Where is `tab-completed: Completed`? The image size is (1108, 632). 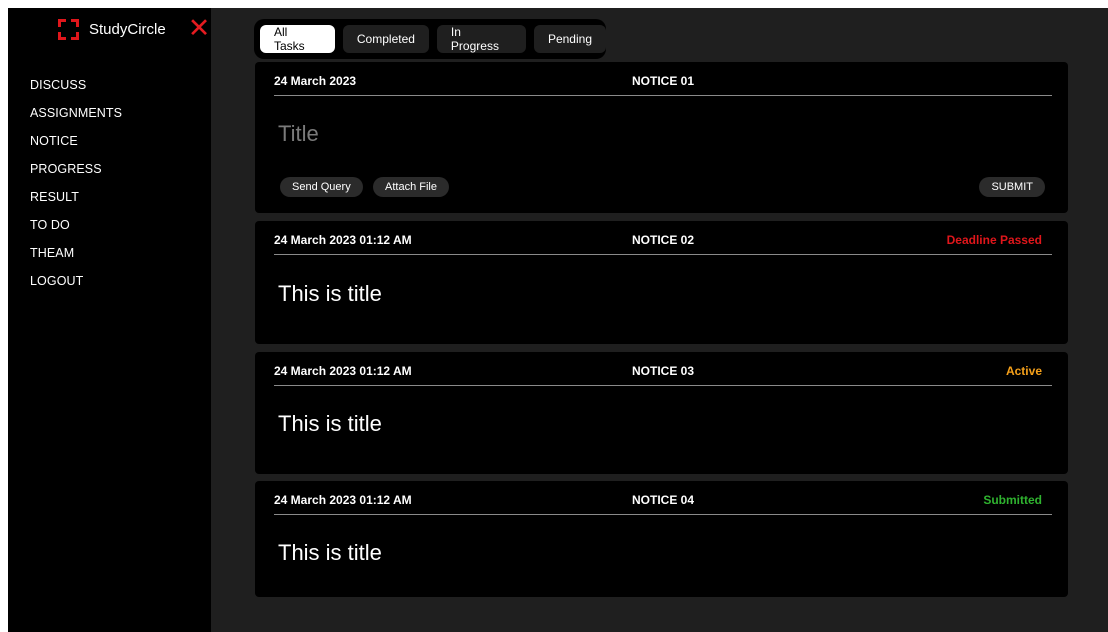
tab-completed: Completed is located at coordinates (385, 39).